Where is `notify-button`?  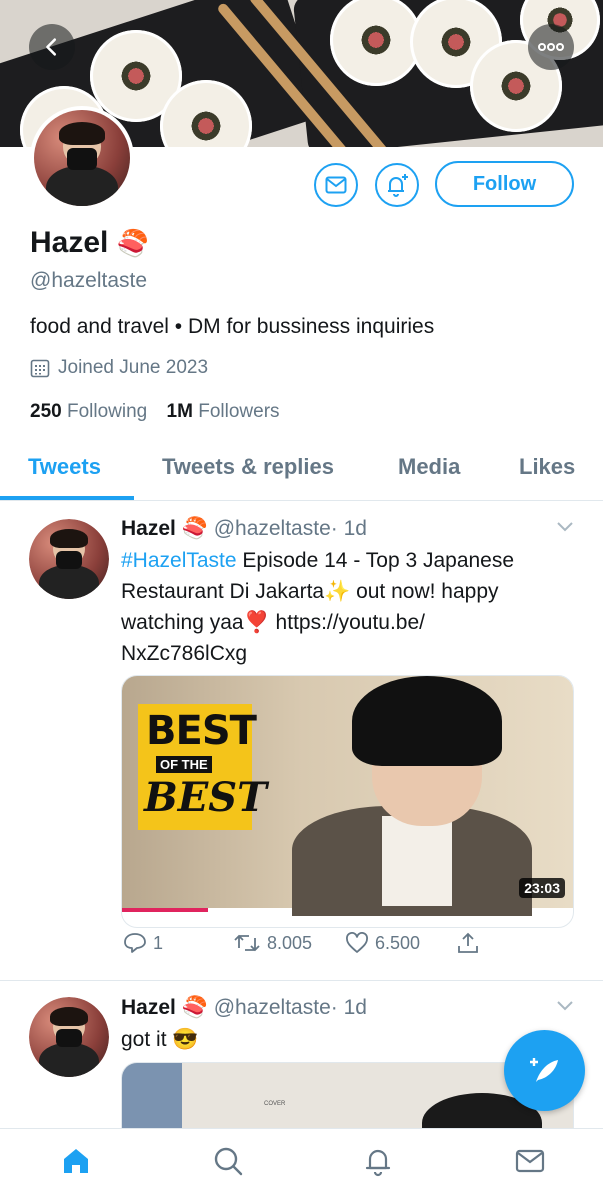 notify-button is located at coordinates (397, 185).